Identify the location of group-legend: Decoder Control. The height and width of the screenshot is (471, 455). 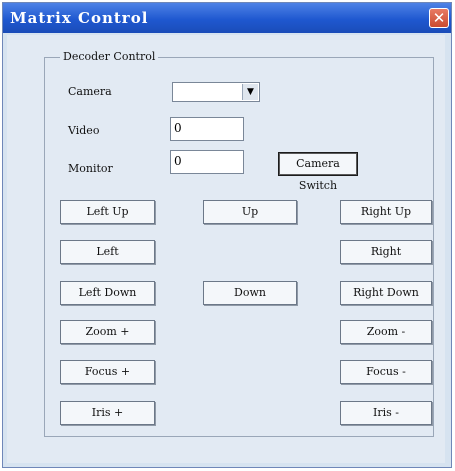
(109, 56).